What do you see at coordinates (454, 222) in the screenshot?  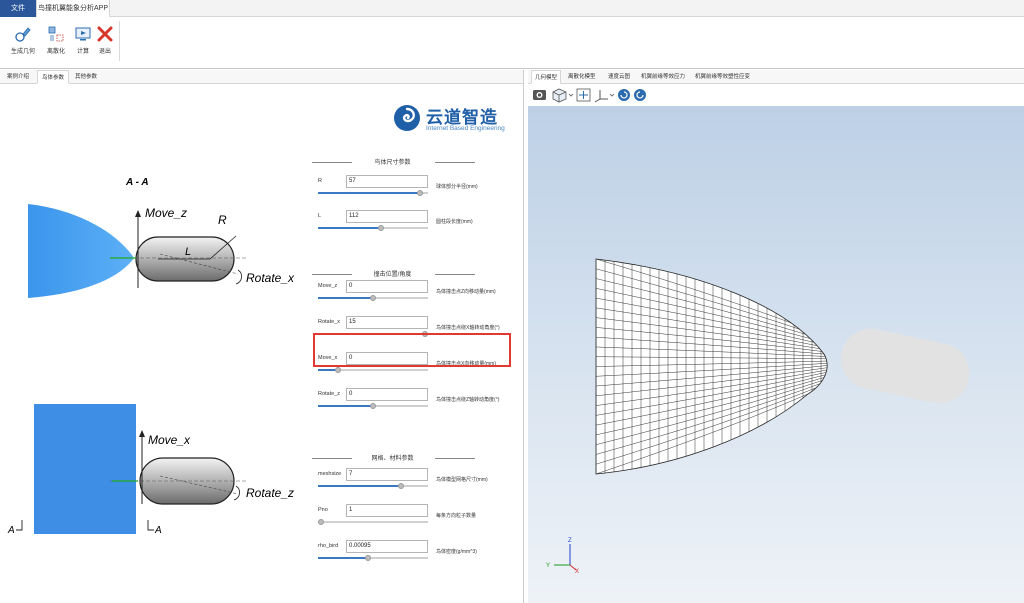 I see `param-description: 圆柱段长度(mm)` at bounding box center [454, 222].